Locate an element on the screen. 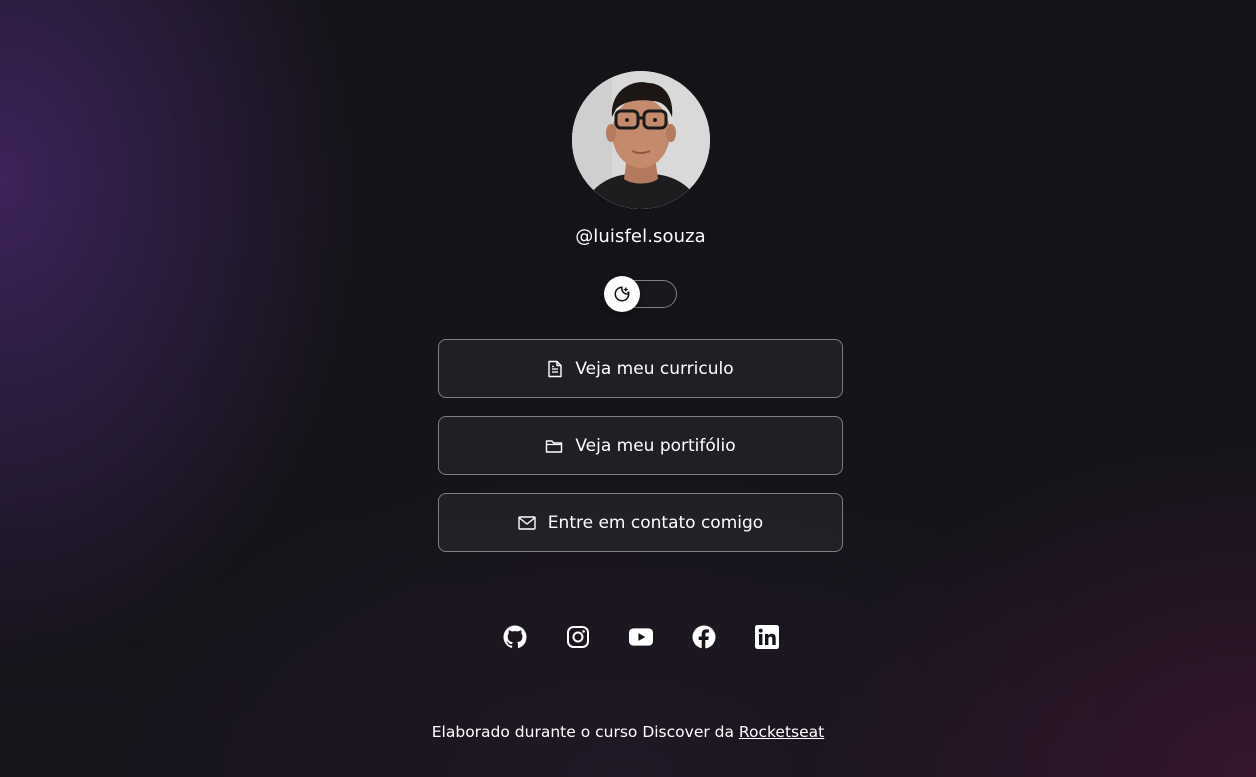  mail-icon is located at coordinates (527, 522).